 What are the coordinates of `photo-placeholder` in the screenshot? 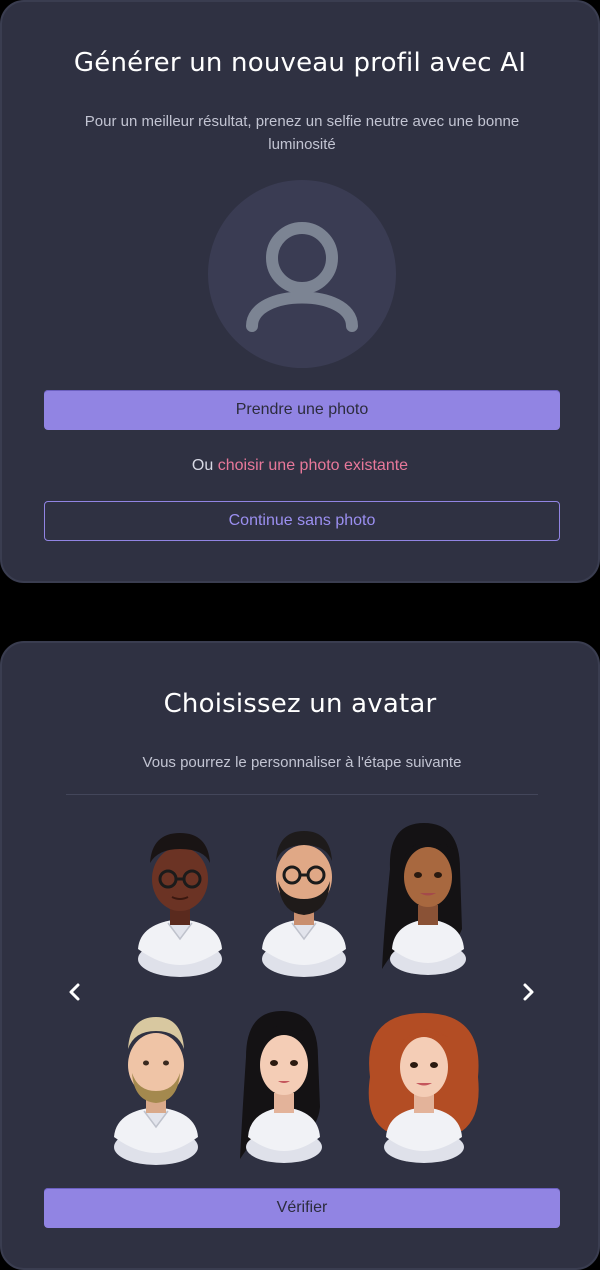 It's located at (302, 274).